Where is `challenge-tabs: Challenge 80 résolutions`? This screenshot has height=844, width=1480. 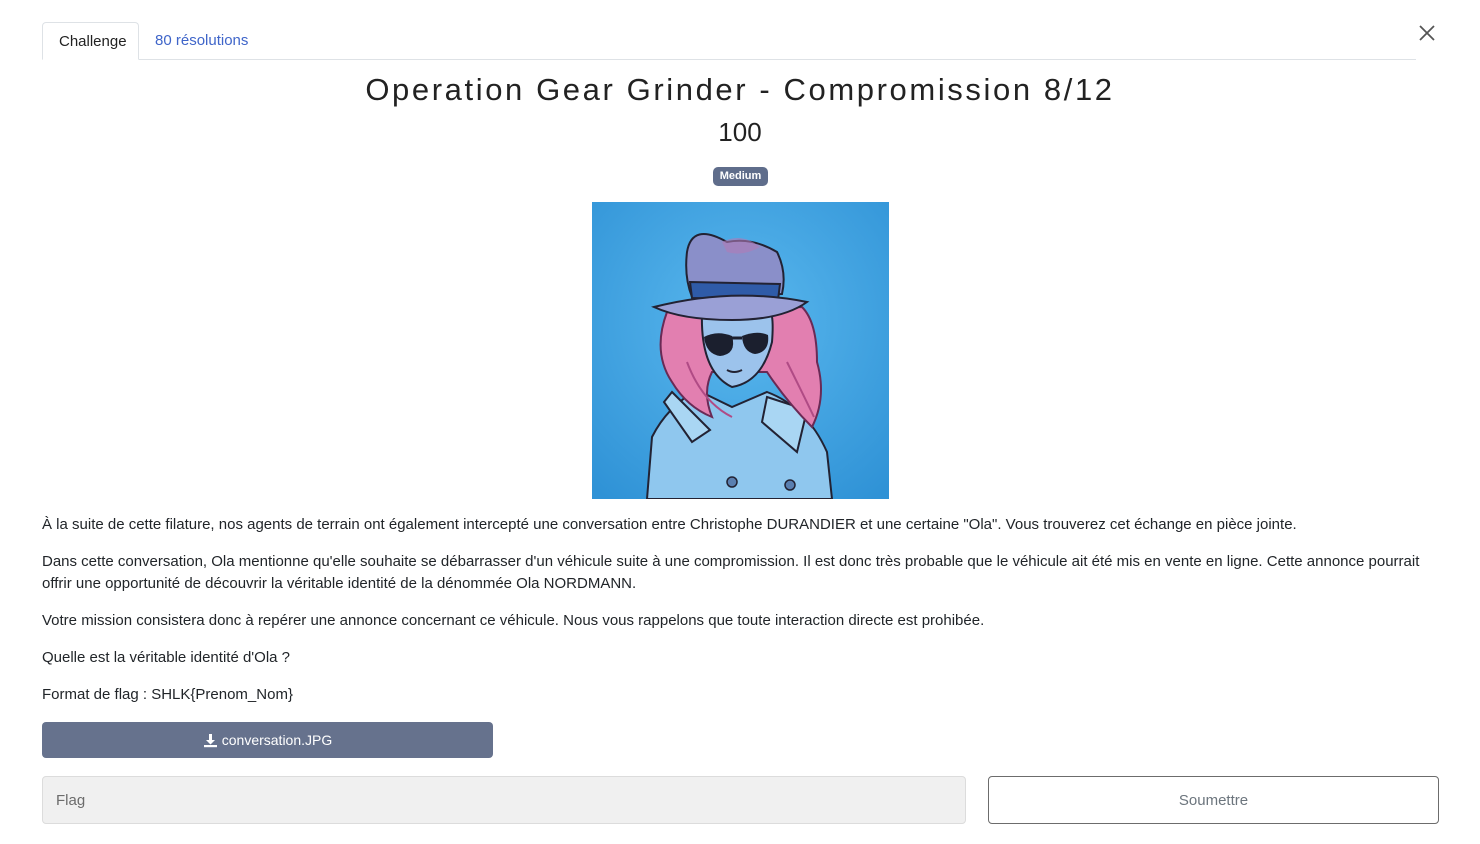 challenge-tabs: Challenge 80 résolutions is located at coordinates (729, 41).